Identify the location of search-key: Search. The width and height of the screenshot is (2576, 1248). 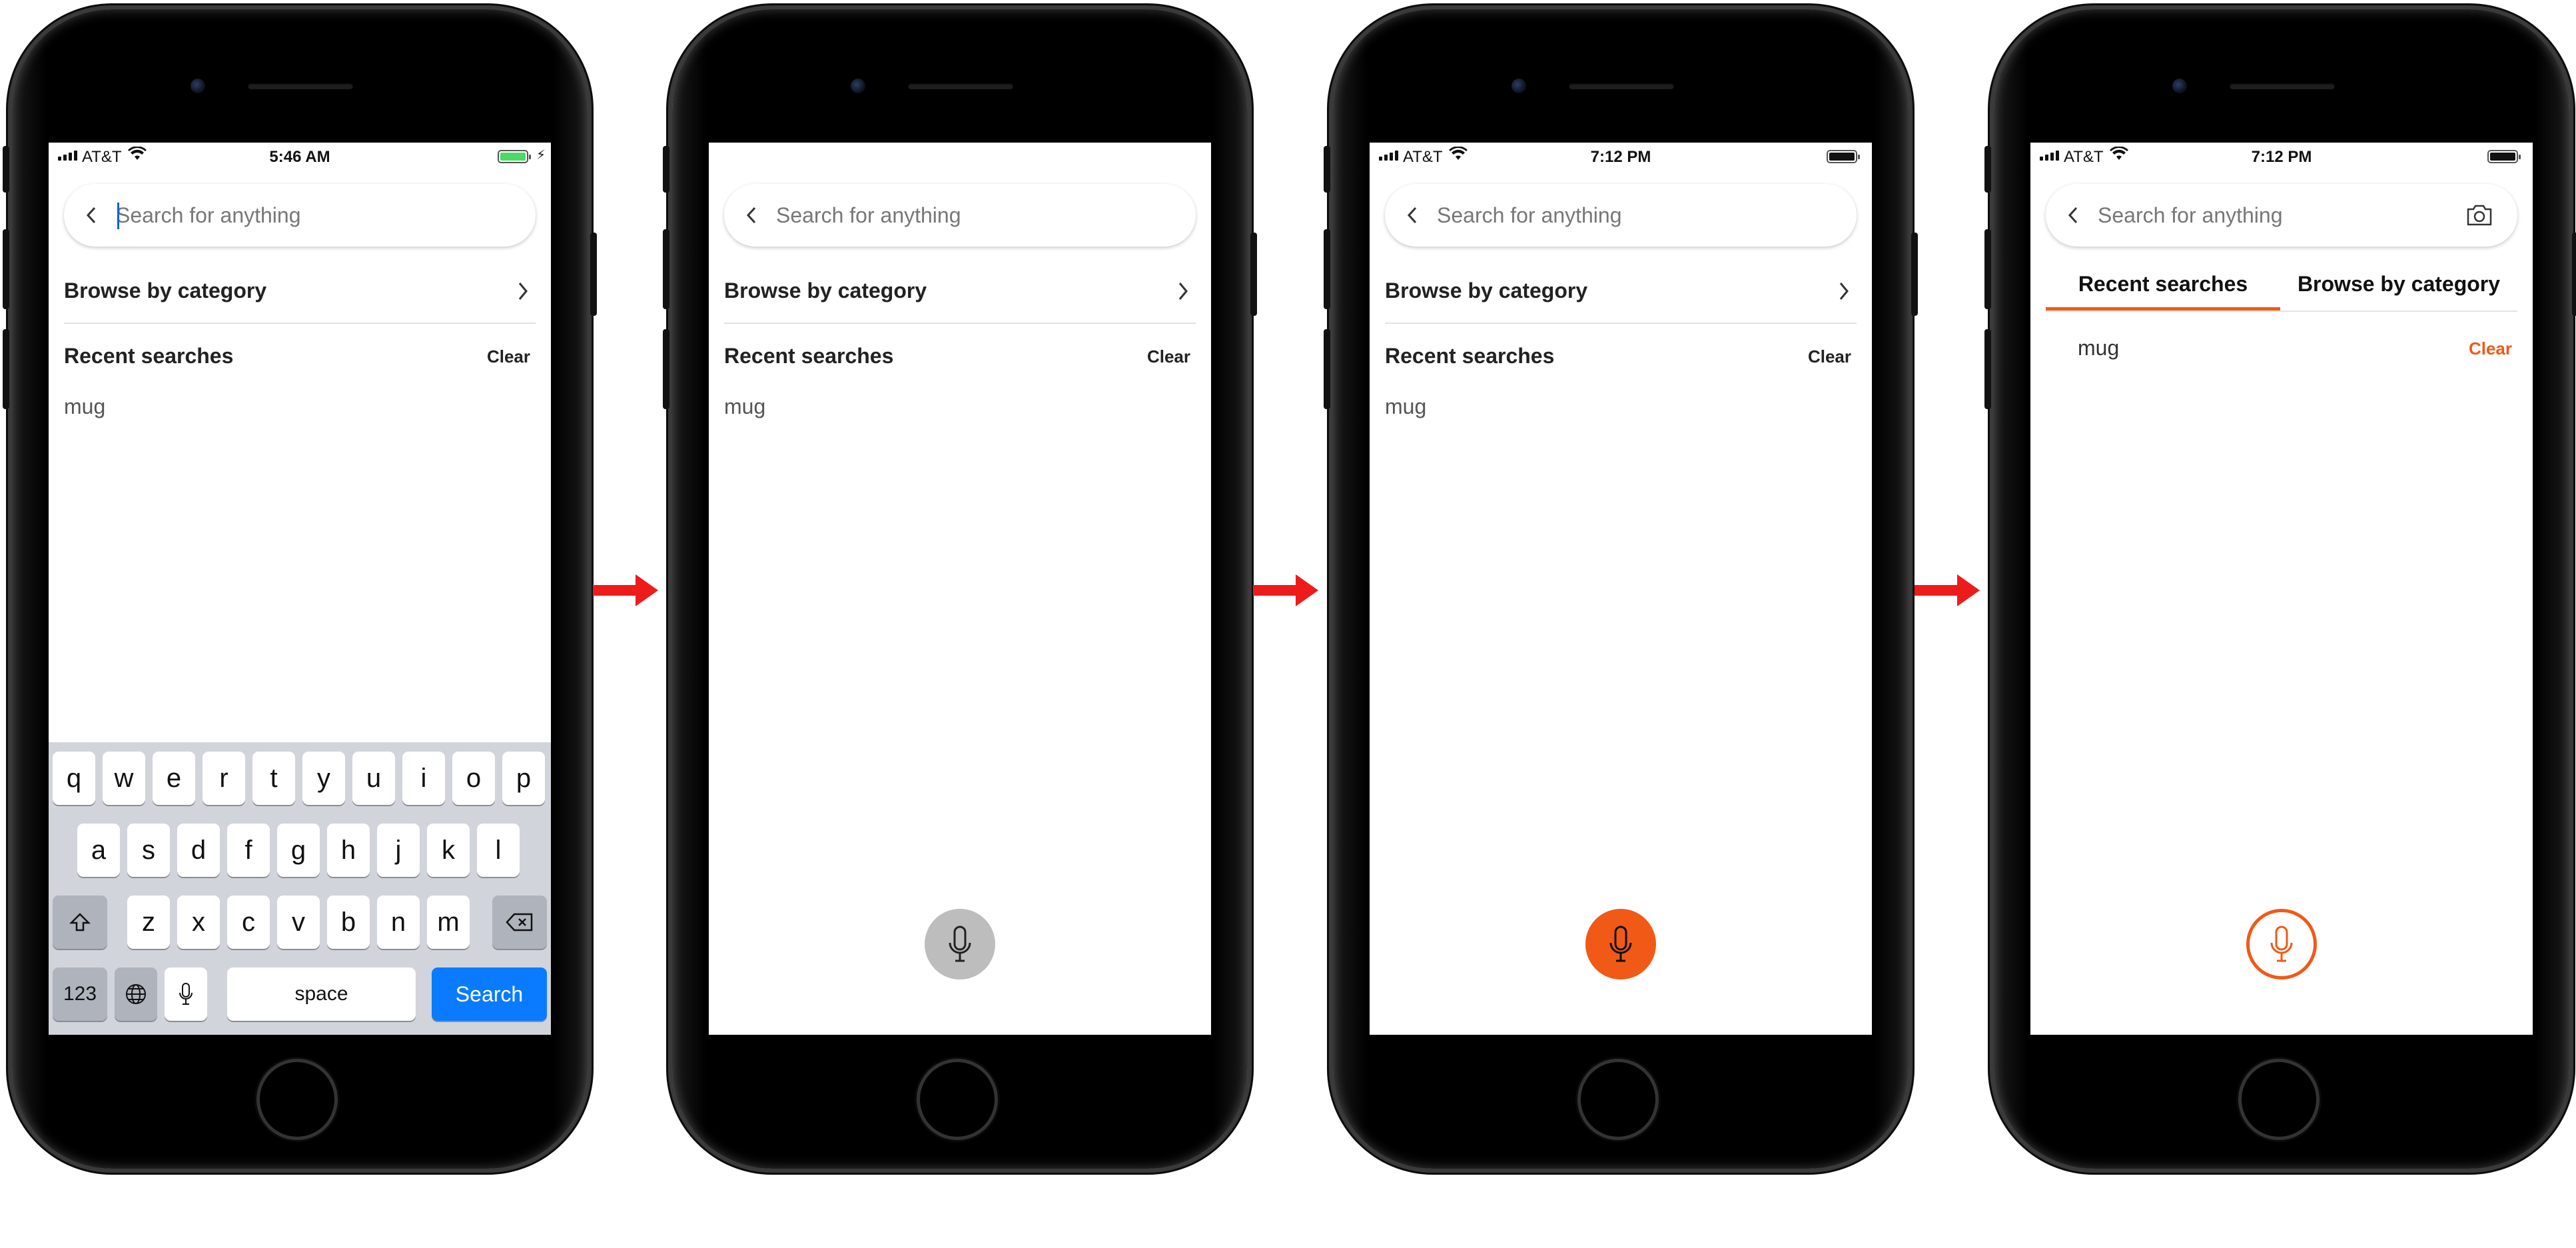
(490, 994).